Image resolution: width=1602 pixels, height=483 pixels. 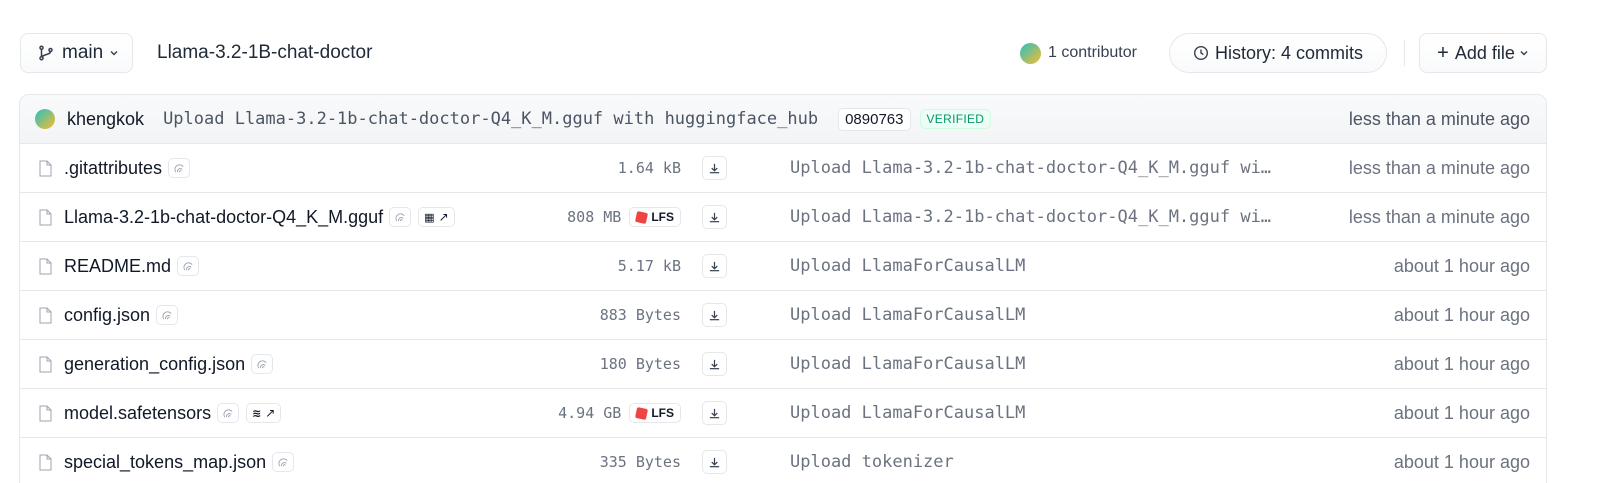 I want to click on file-name: special_tokens_map.json, so click(x=165, y=462).